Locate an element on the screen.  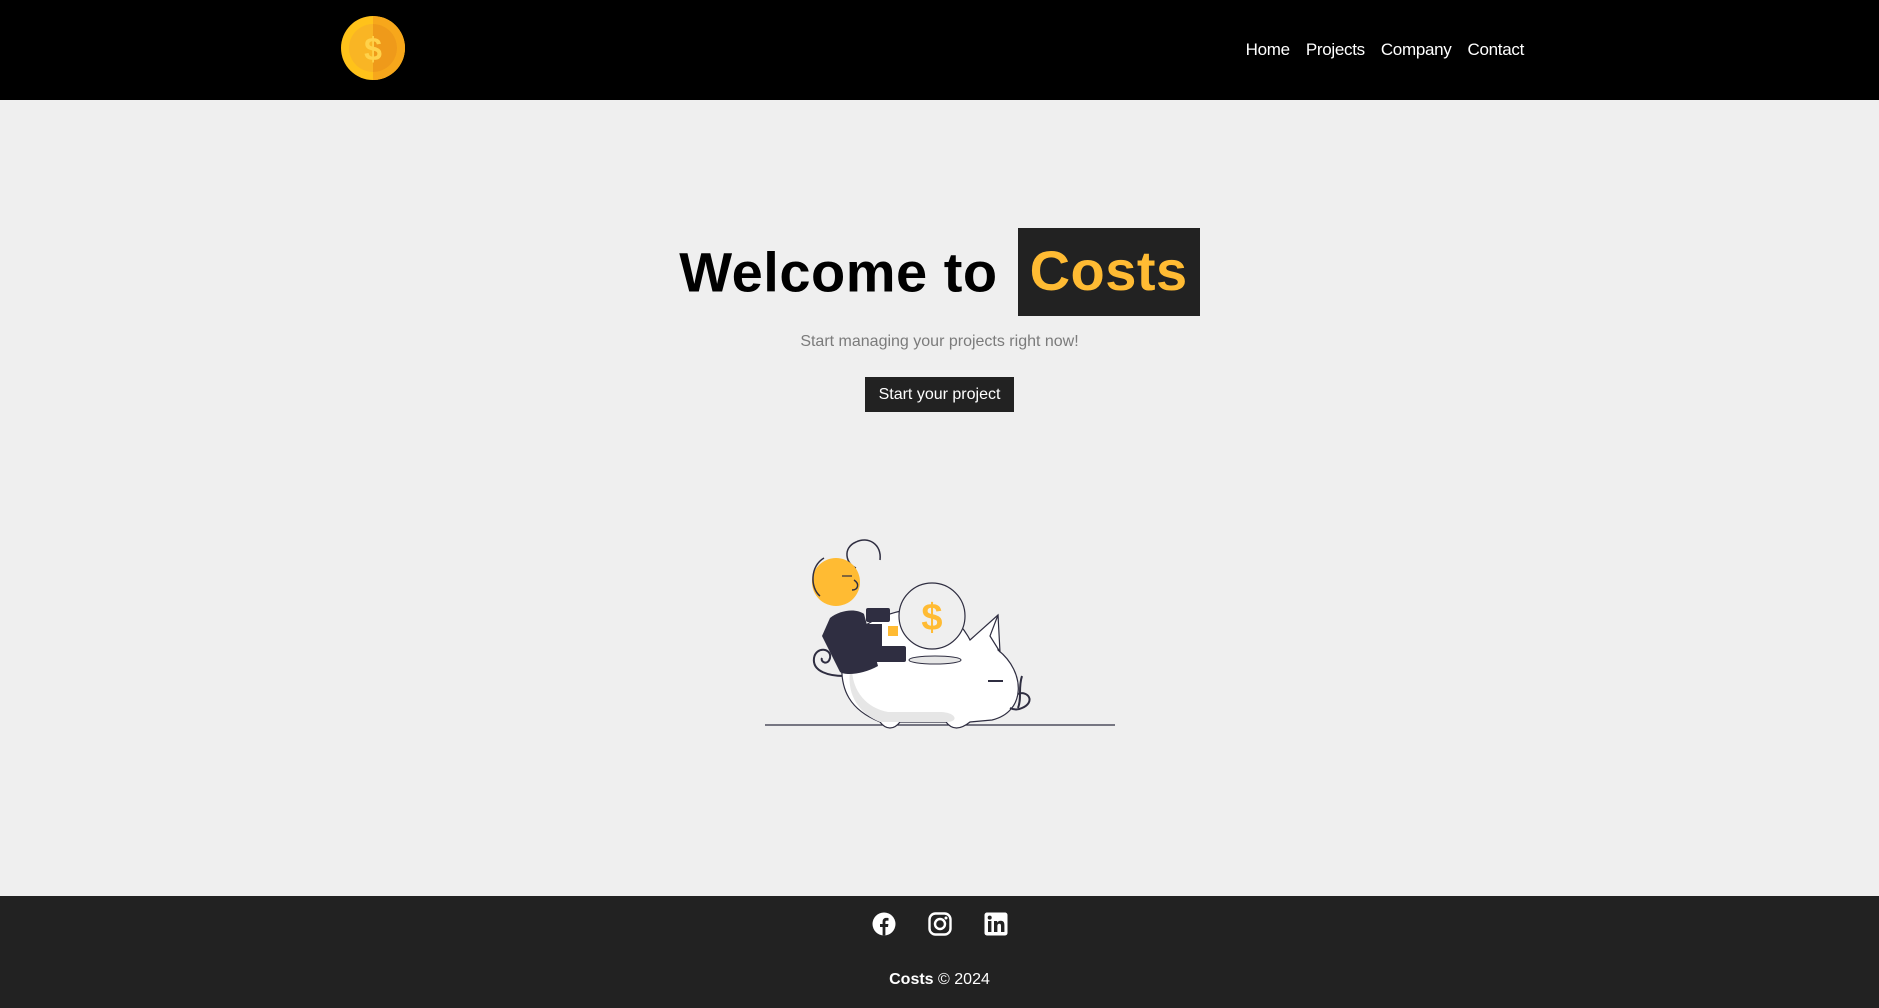
nav-item-company: Company is located at coordinates (1416, 50).